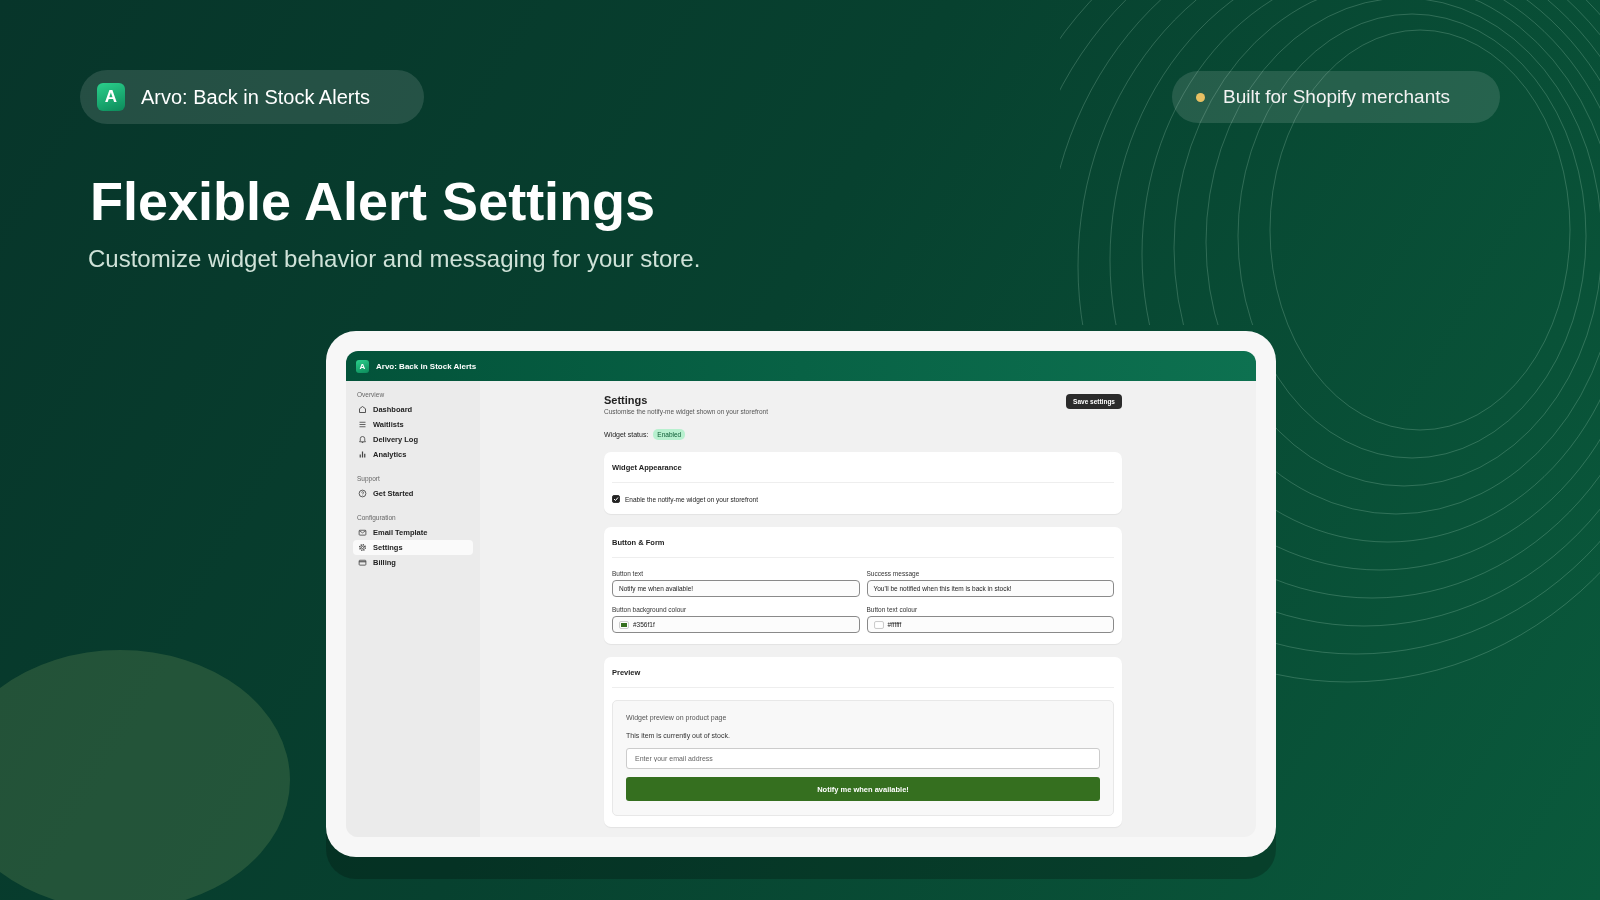  Describe the element at coordinates (1200, 97) in the screenshot. I see `dot-icon` at that location.